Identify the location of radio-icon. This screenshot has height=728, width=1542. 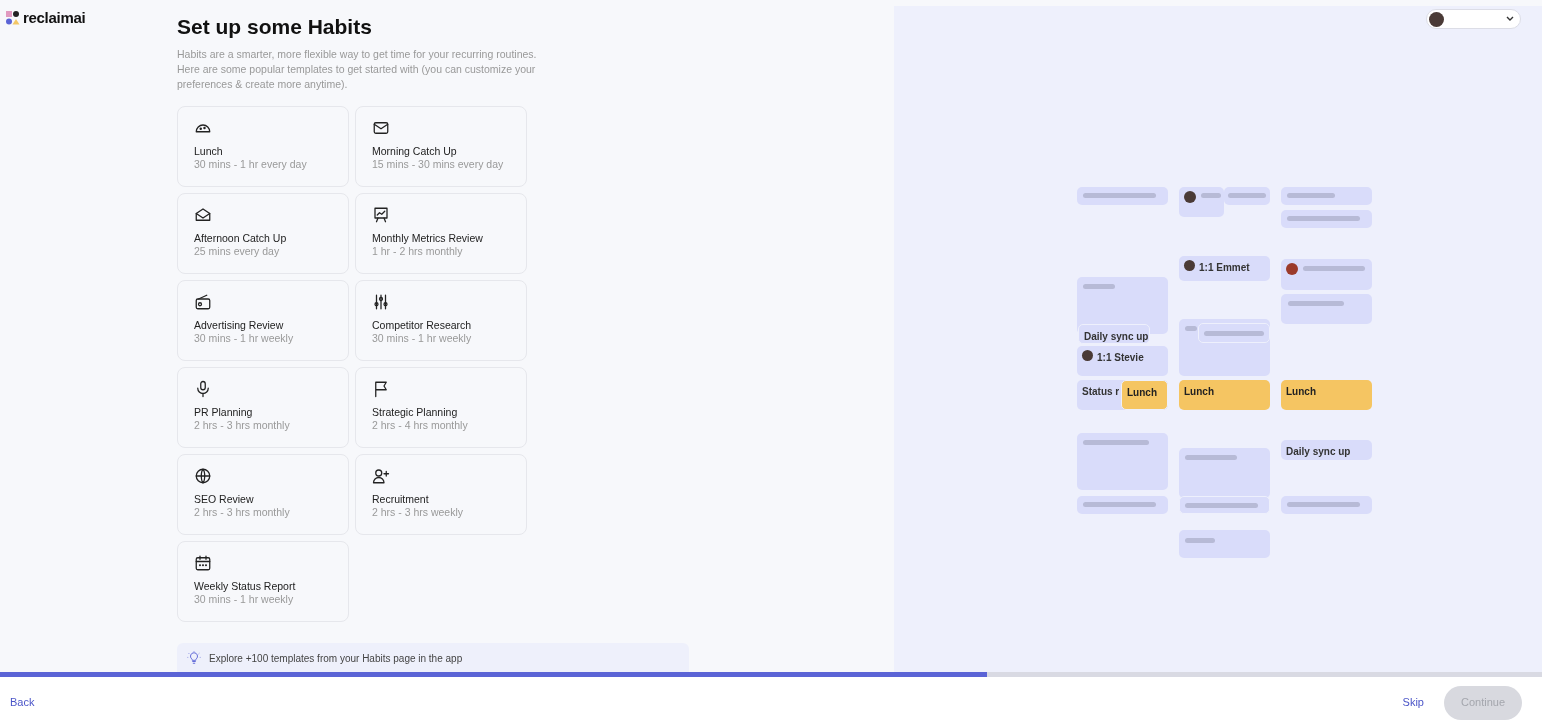
(203, 302).